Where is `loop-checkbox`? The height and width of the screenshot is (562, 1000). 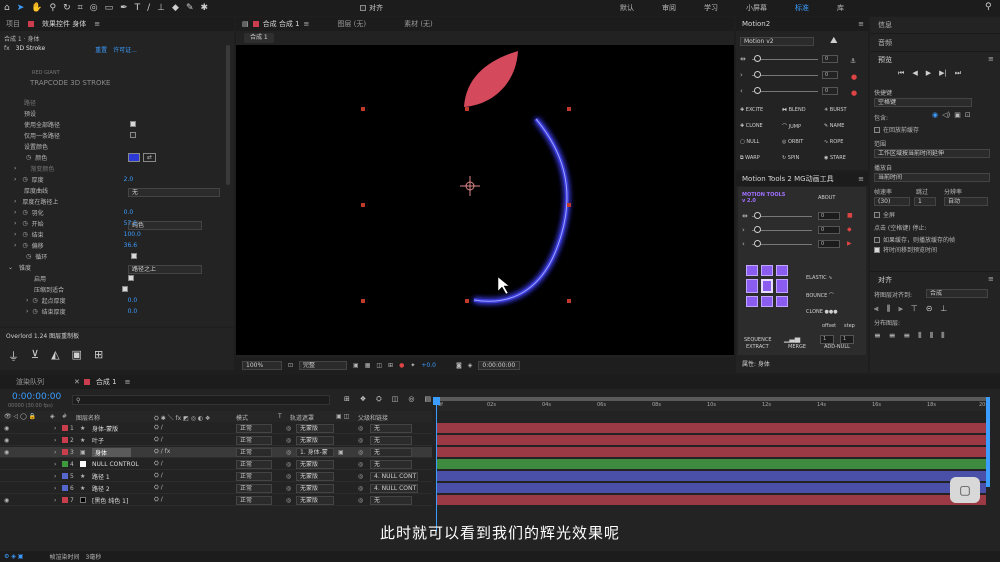 loop-checkbox is located at coordinates (134, 256).